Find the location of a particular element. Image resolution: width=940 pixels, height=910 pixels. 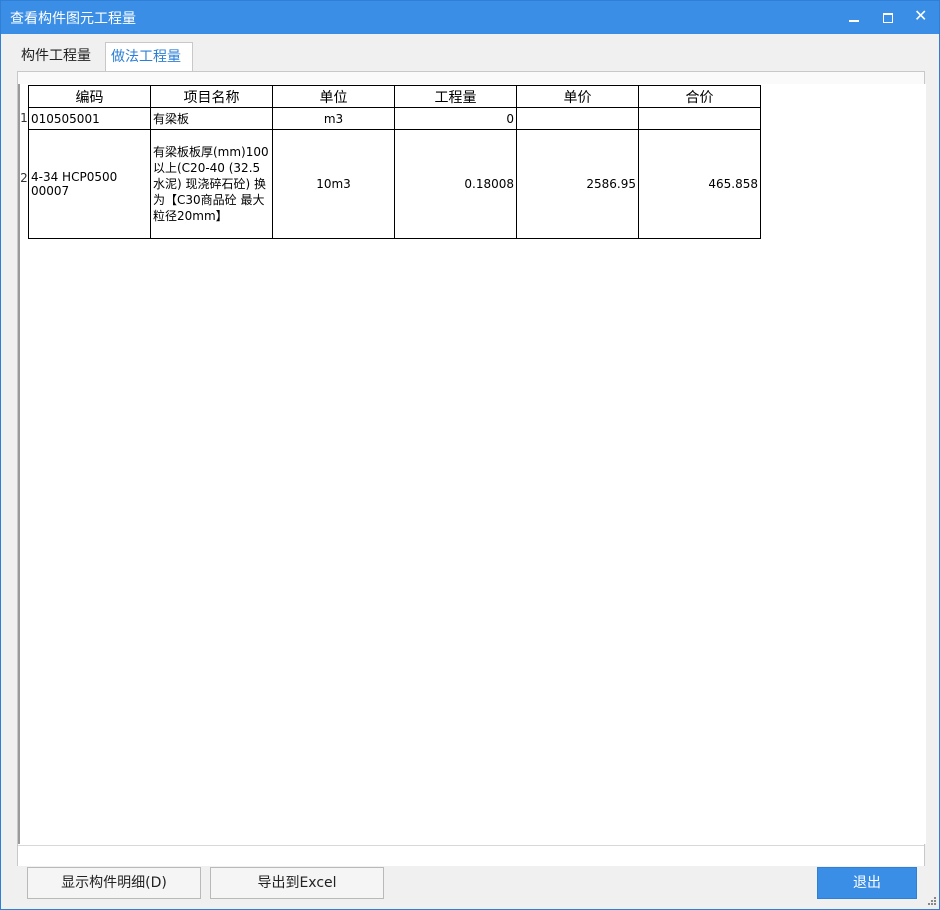

column-header-name: 项目名称 is located at coordinates (211, 96).